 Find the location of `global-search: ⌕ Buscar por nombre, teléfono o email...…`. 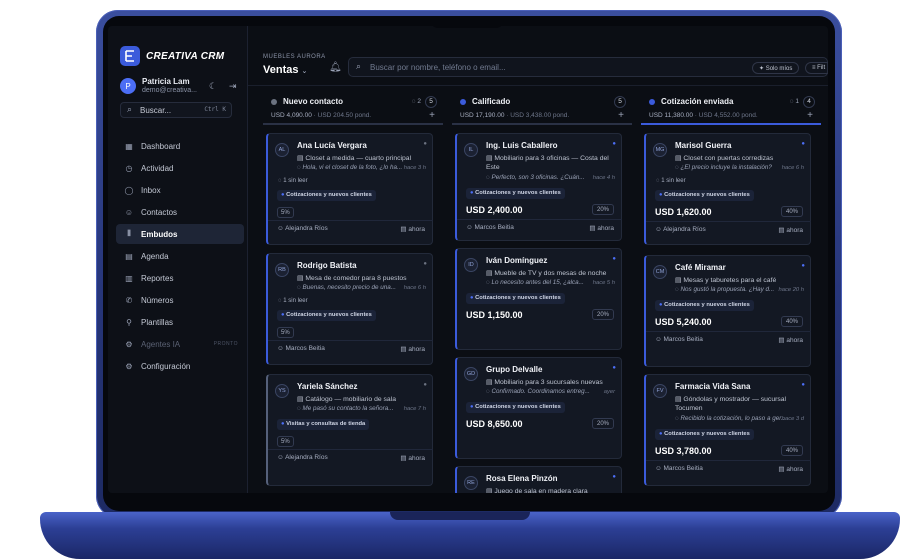

global-search: ⌕ Buscar por nombre, teléfono o email...… is located at coordinates (588, 67).